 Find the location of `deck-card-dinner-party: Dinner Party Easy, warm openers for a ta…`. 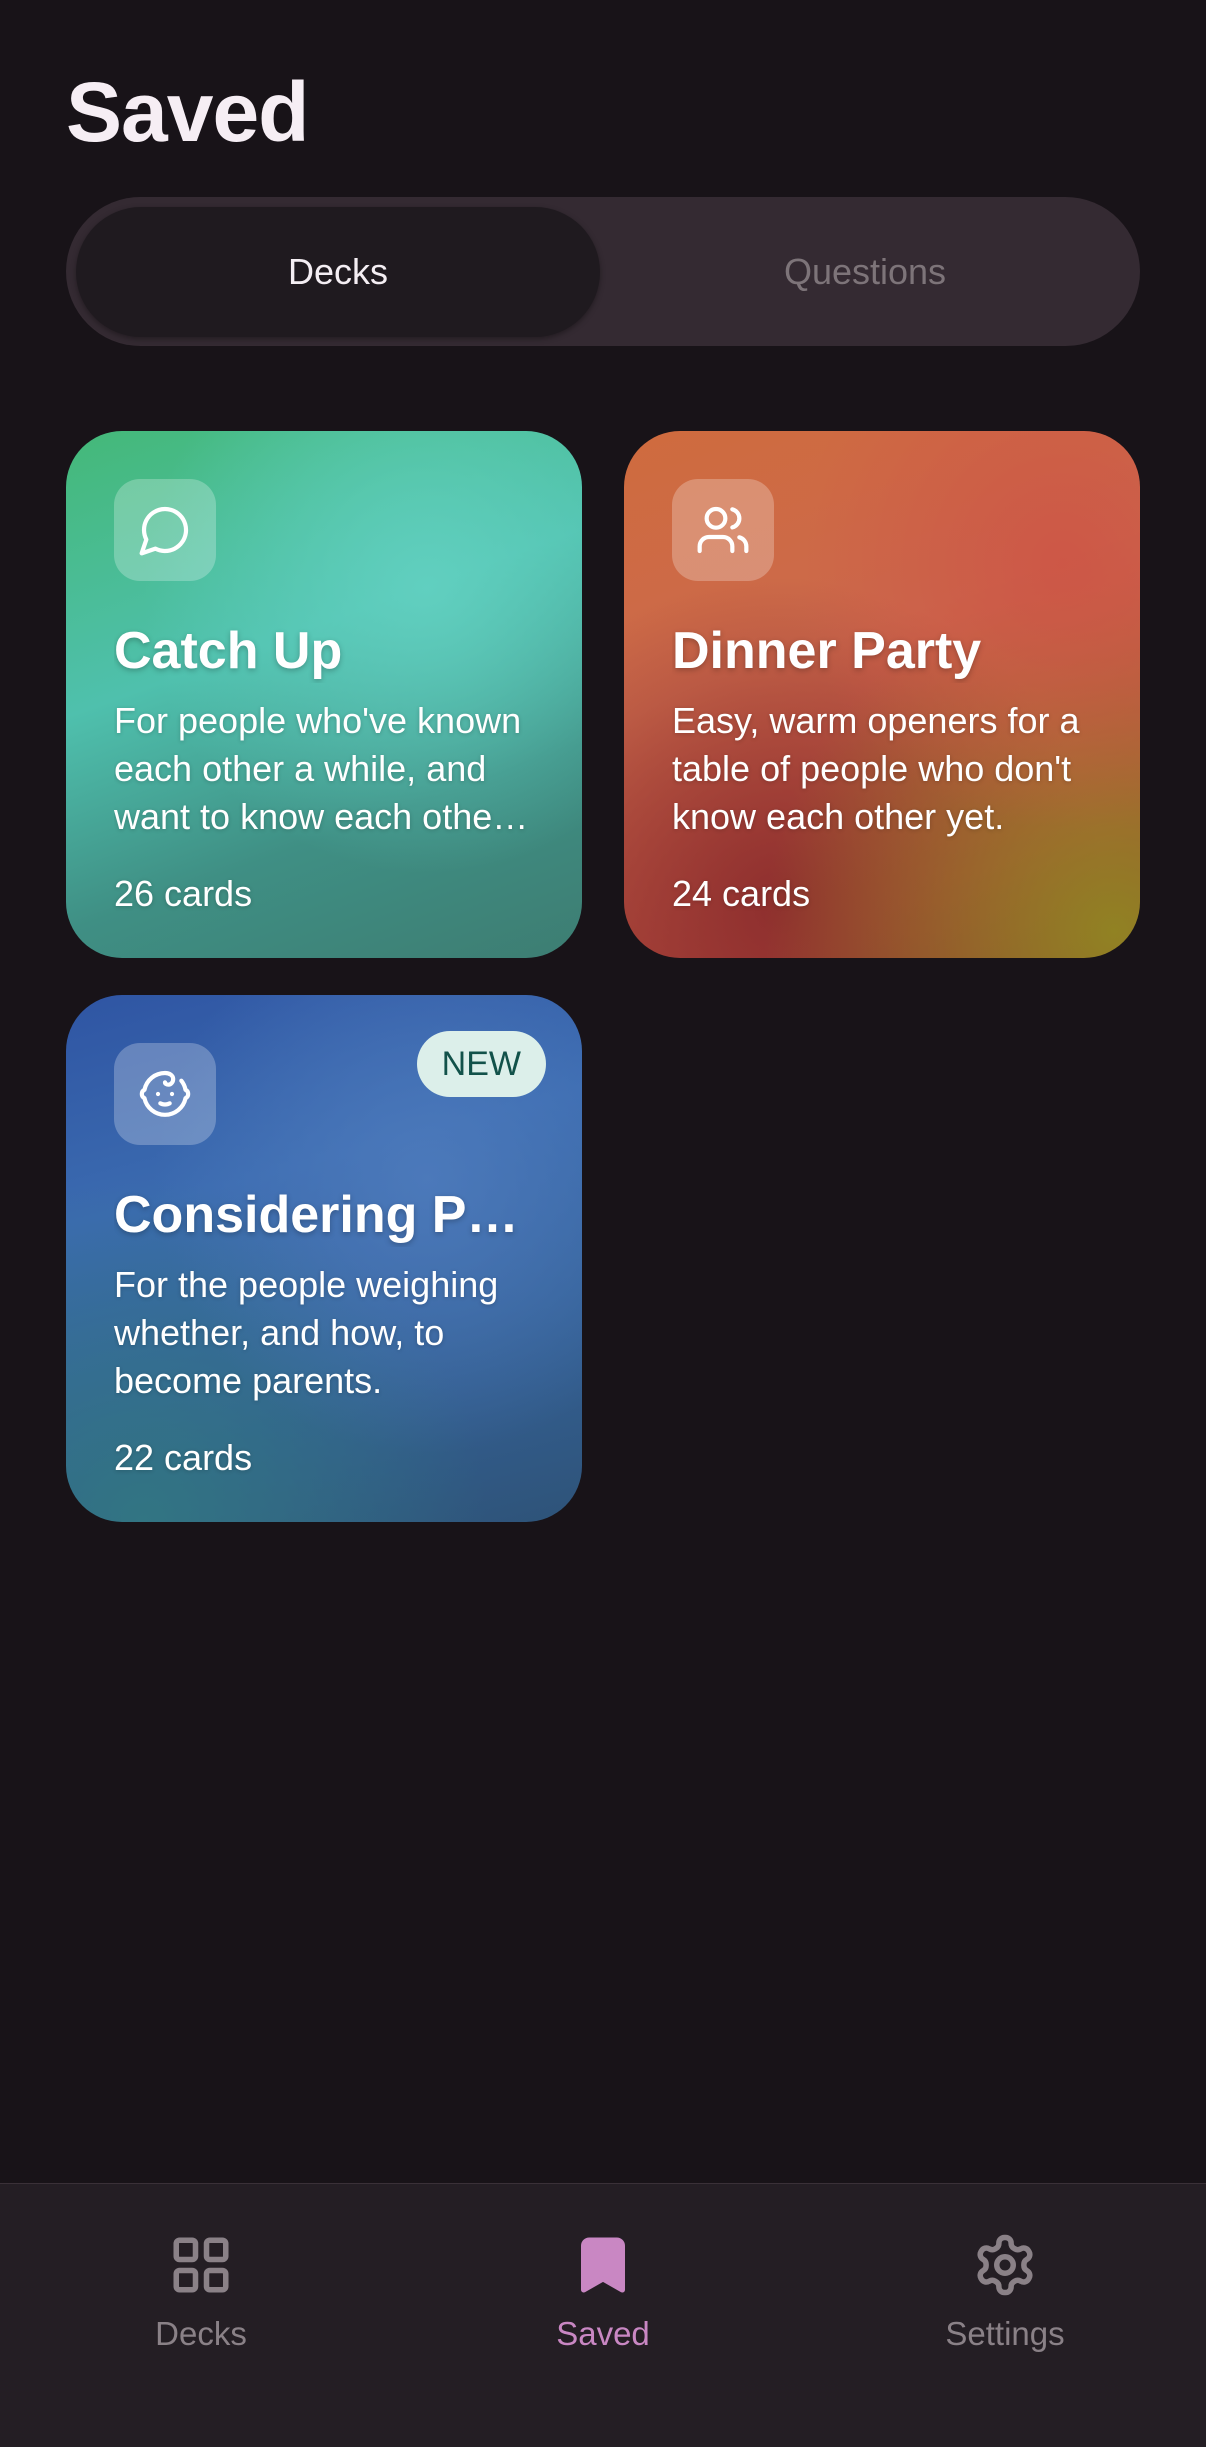

deck-card-dinner-party: Dinner Party Easy, warm openers for a ta… is located at coordinates (882, 694).